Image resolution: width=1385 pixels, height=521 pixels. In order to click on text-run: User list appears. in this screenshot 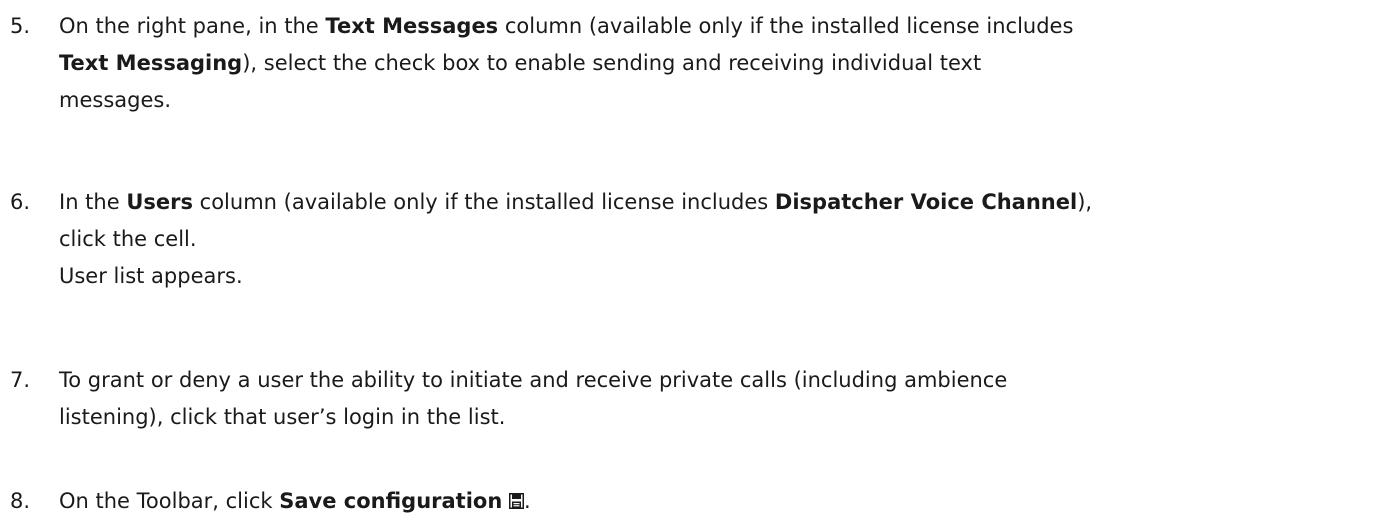, I will do `click(151, 276)`.